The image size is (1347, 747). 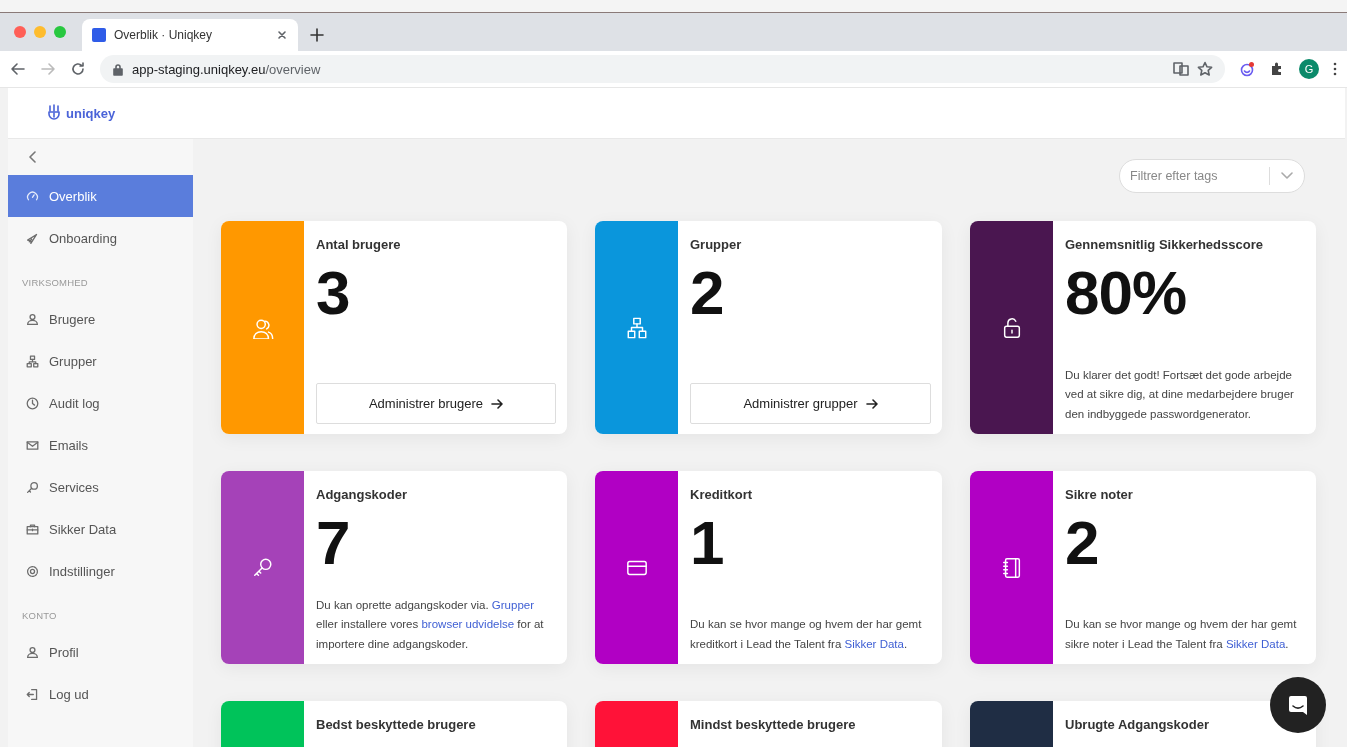 What do you see at coordinates (32, 529) in the screenshot?
I see `briefcase-icon` at bounding box center [32, 529].